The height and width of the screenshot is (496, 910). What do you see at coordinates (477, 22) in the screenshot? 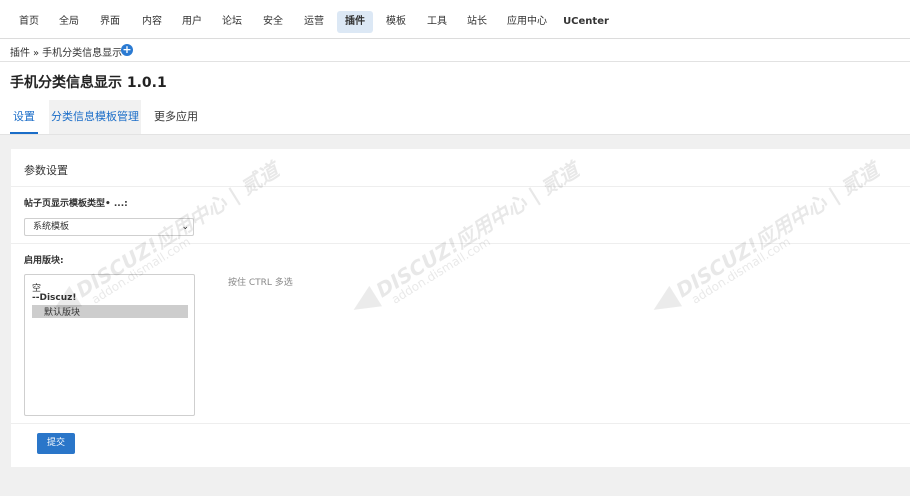
I see `nav-item-webmaster: 站长` at bounding box center [477, 22].